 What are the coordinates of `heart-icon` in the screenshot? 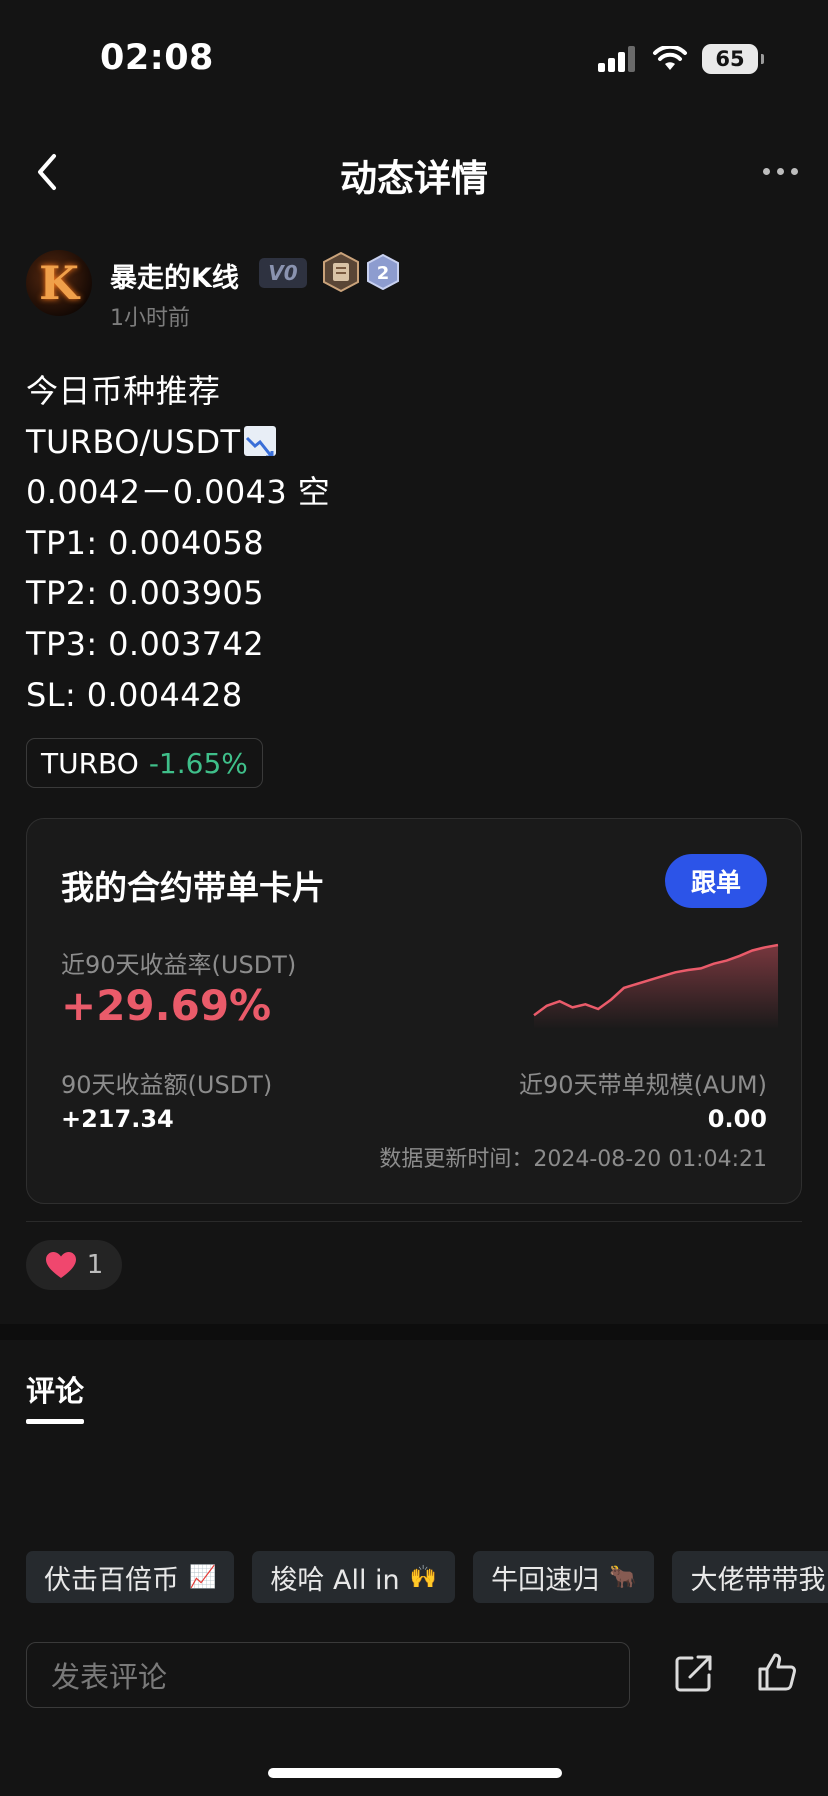 It's located at (60, 1265).